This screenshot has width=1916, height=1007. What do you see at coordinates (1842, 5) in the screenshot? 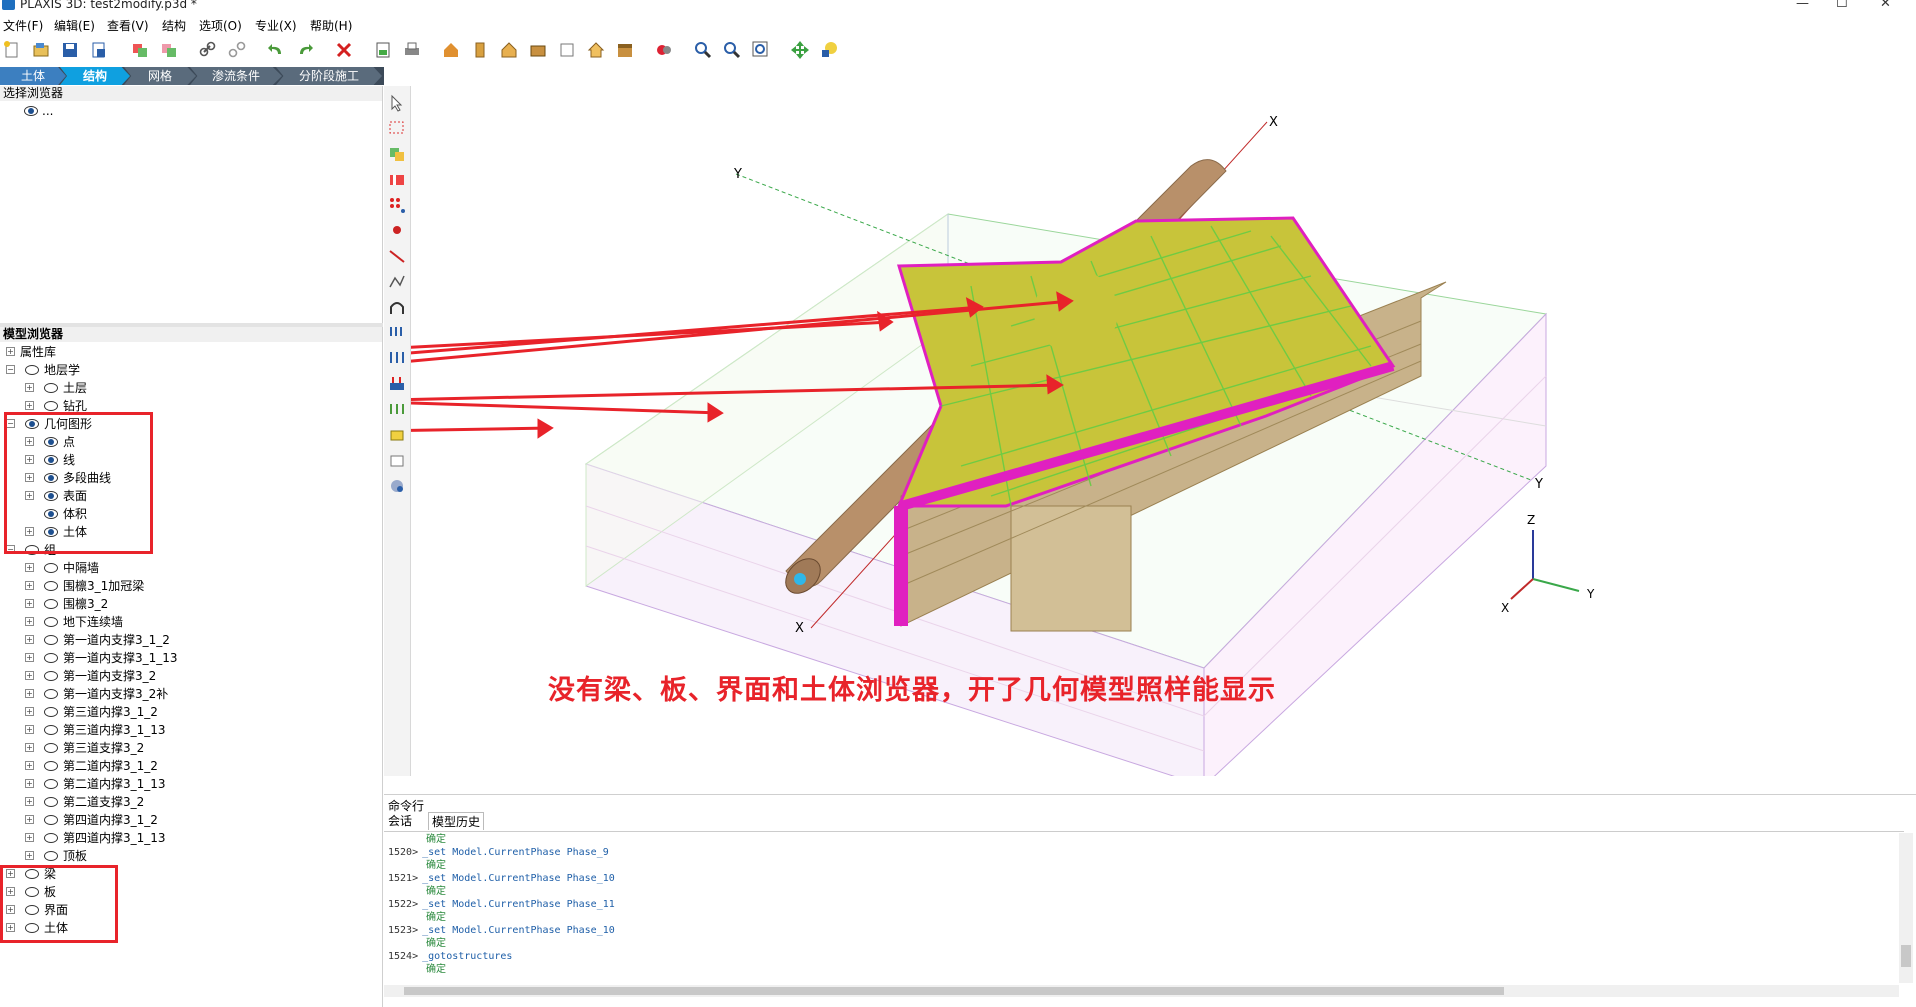
I see `maximize-button: ☐` at bounding box center [1842, 5].